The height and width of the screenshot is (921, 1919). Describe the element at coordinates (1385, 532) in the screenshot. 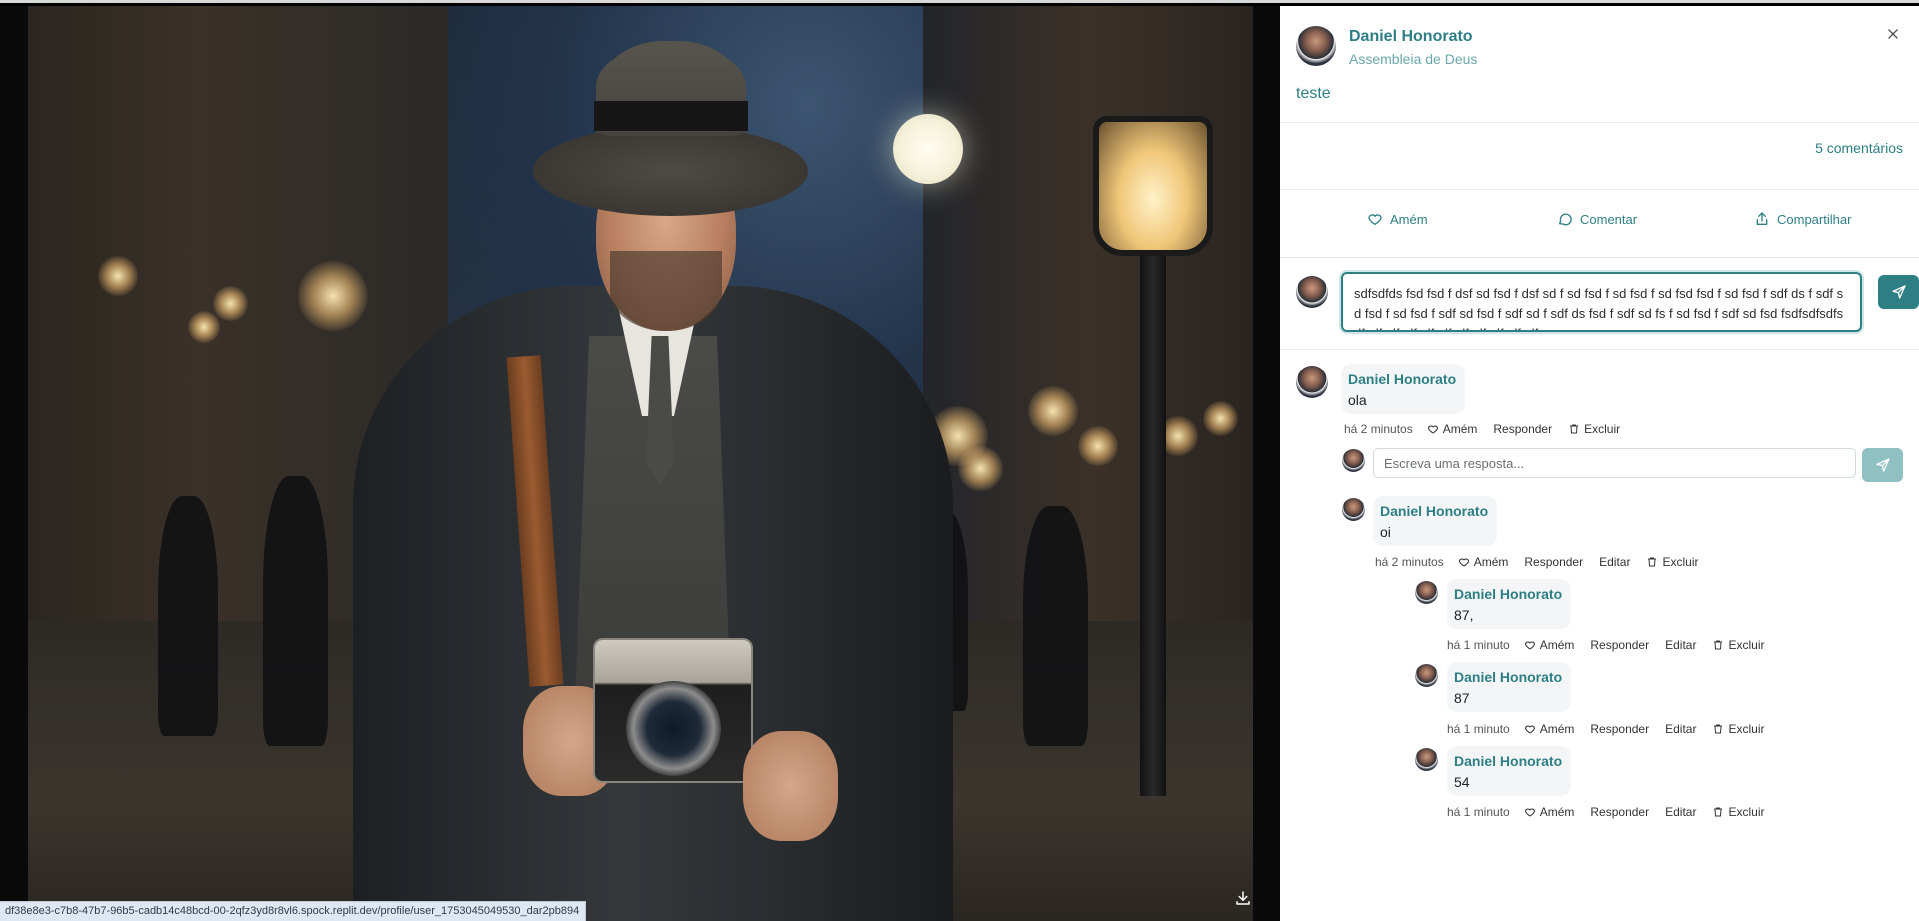

I see `comment-text: oi` at that location.